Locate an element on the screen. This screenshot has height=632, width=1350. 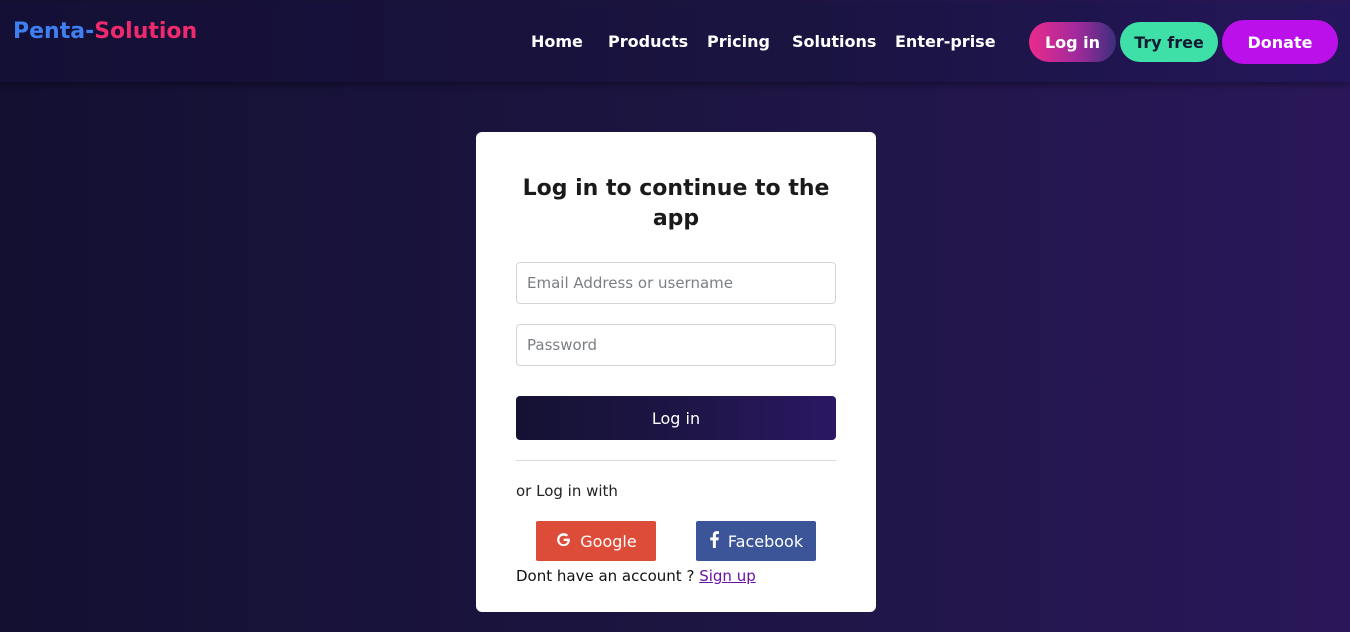
brand-logo-part1: Penta- is located at coordinates (54, 31).